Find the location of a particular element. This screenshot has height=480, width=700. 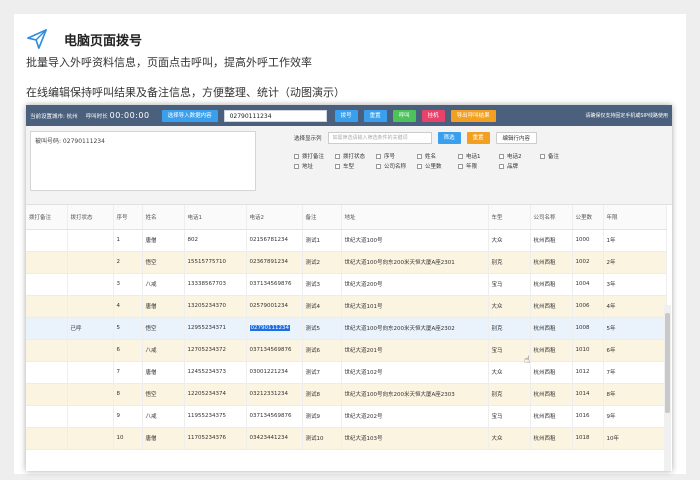

column-header: 电话2 is located at coordinates (274, 217).